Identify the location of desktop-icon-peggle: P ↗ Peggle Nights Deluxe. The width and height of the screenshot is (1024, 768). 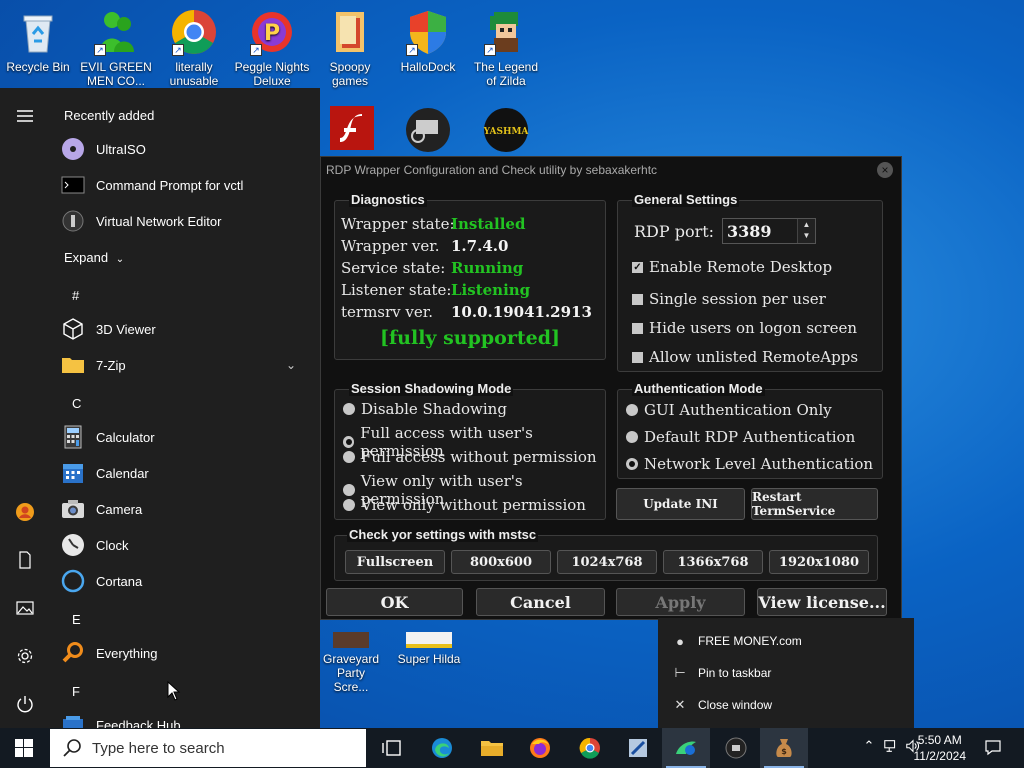
(272, 48).